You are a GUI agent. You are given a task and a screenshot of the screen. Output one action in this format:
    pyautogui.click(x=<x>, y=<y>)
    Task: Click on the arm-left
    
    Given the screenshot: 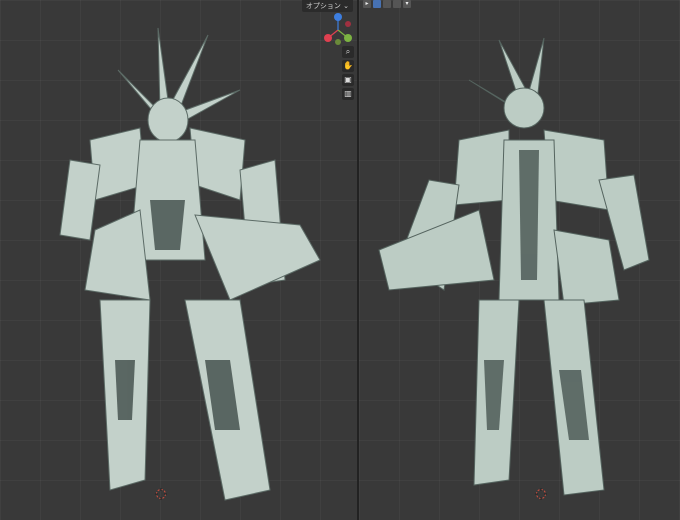 What is the action you would take?
    pyautogui.click(x=80, y=200)
    